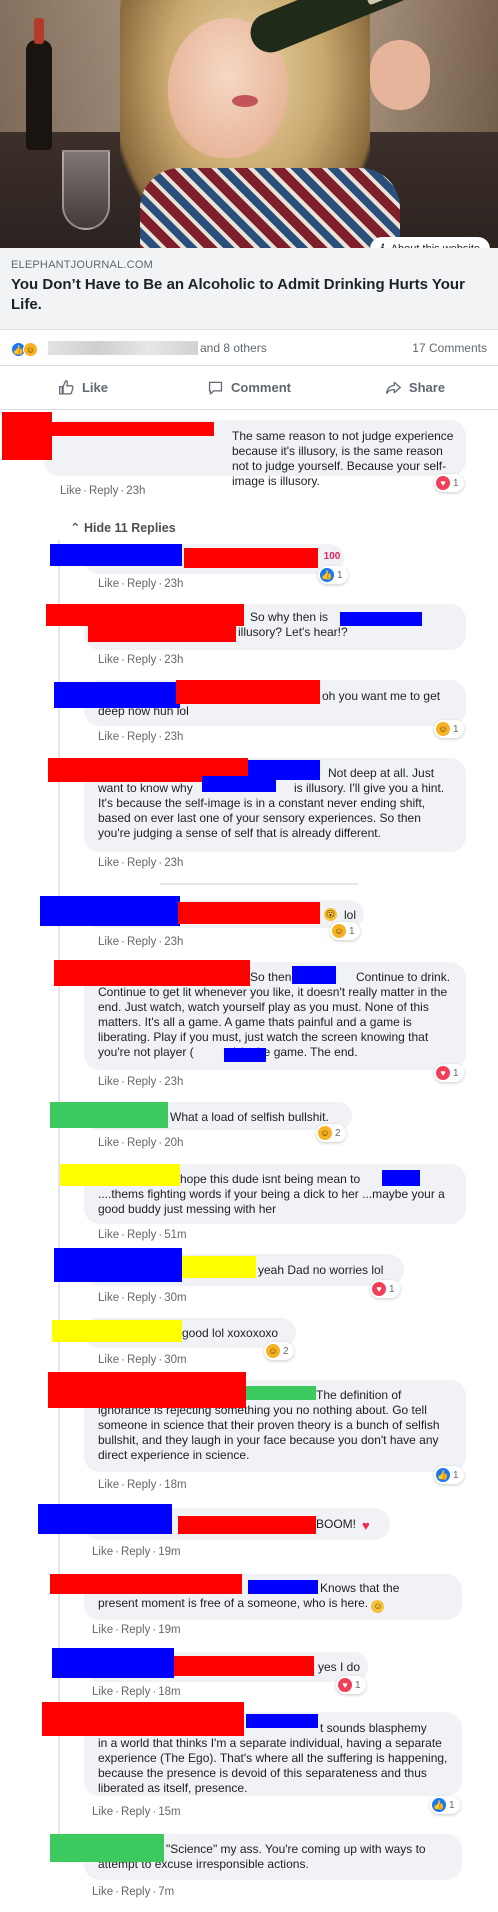 Image resolution: width=498 pixels, height=1912 pixels. Describe the element at coordinates (215, 388) in the screenshot. I see `comment-icon` at that location.